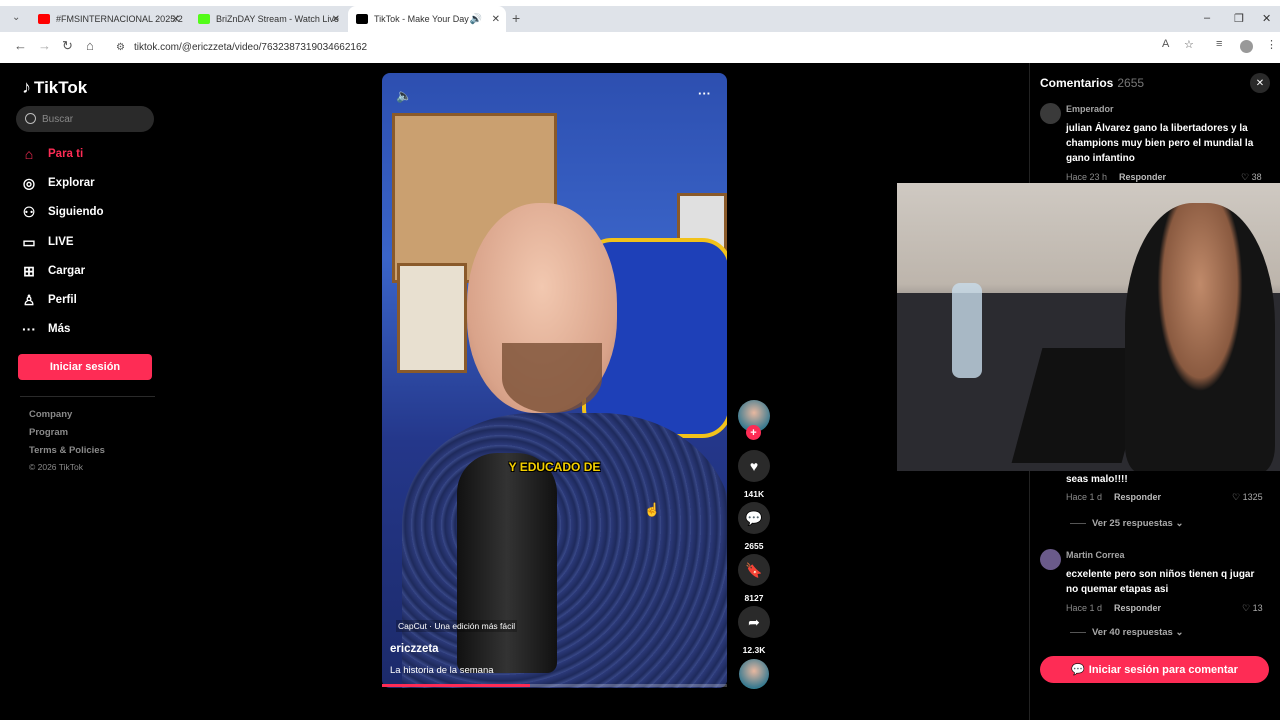  What do you see at coordinates (62, 212) in the screenshot?
I see `nav-siguiendo: ⚇ Siguiendo` at bounding box center [62, 212].